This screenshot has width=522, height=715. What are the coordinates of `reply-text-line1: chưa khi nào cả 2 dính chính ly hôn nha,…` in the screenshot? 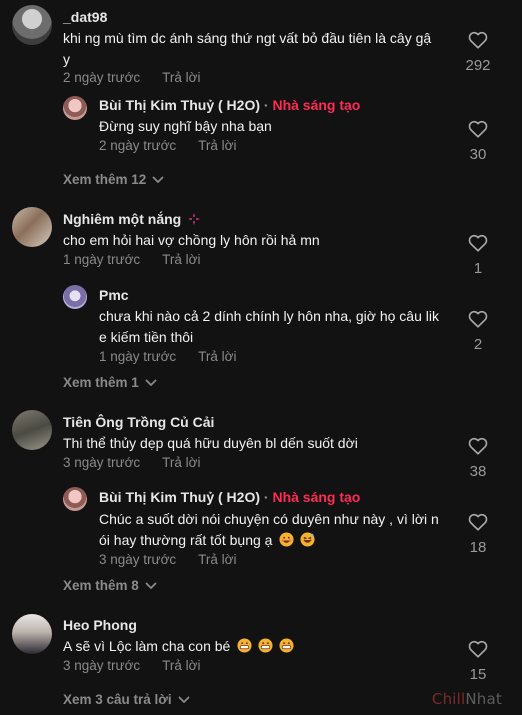 It's located at (269, 316).